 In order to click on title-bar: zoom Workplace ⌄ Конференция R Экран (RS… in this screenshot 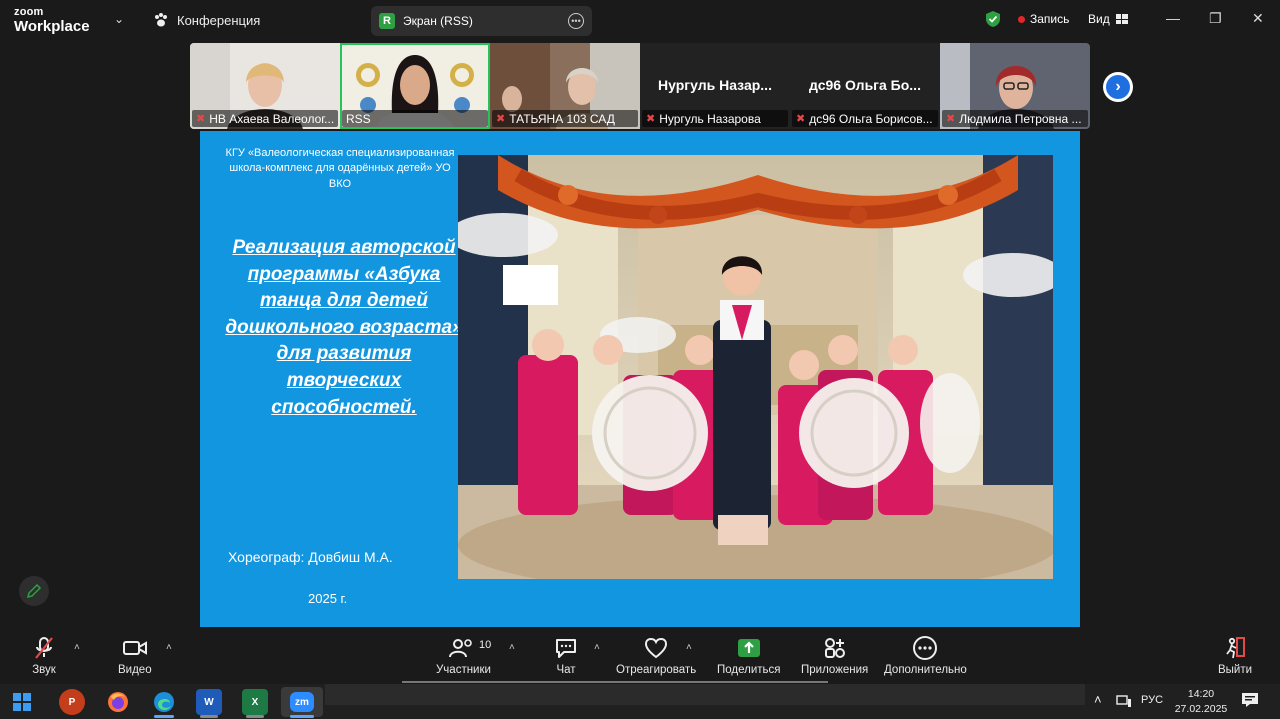, I will do `click(640, 20)`.